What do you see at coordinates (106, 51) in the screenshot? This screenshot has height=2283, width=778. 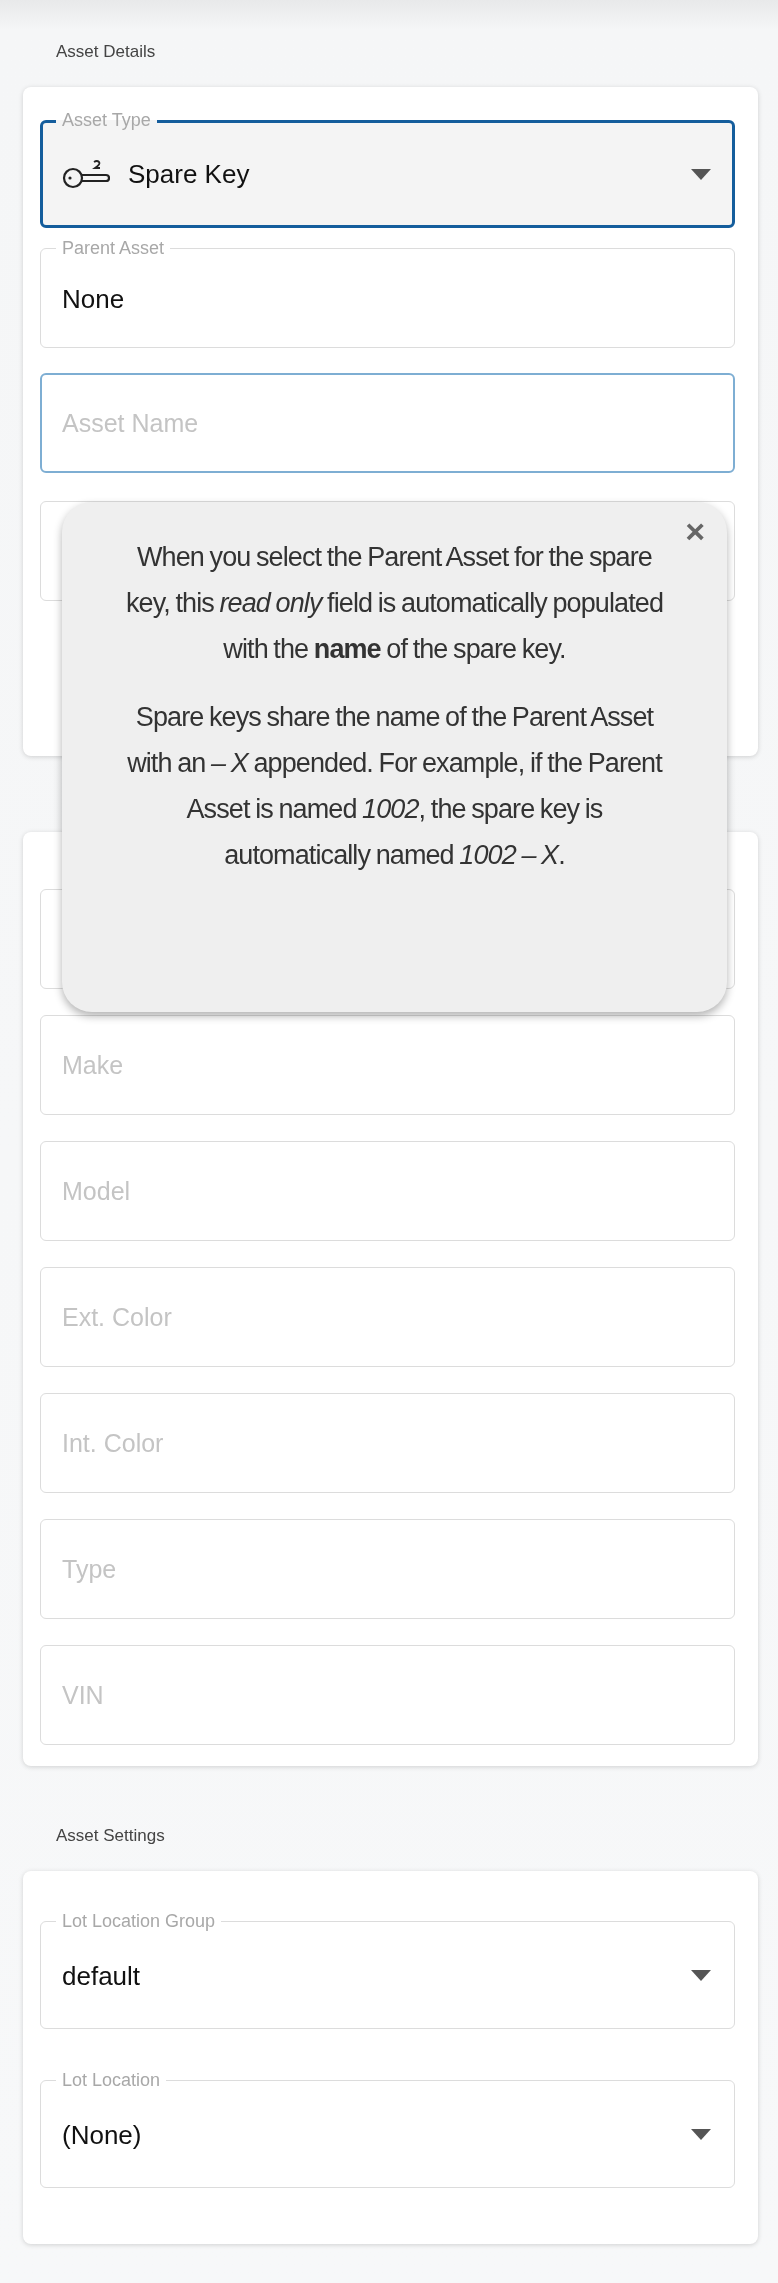 I see `section-title: Asset Details` at bounding box center [106, 51].